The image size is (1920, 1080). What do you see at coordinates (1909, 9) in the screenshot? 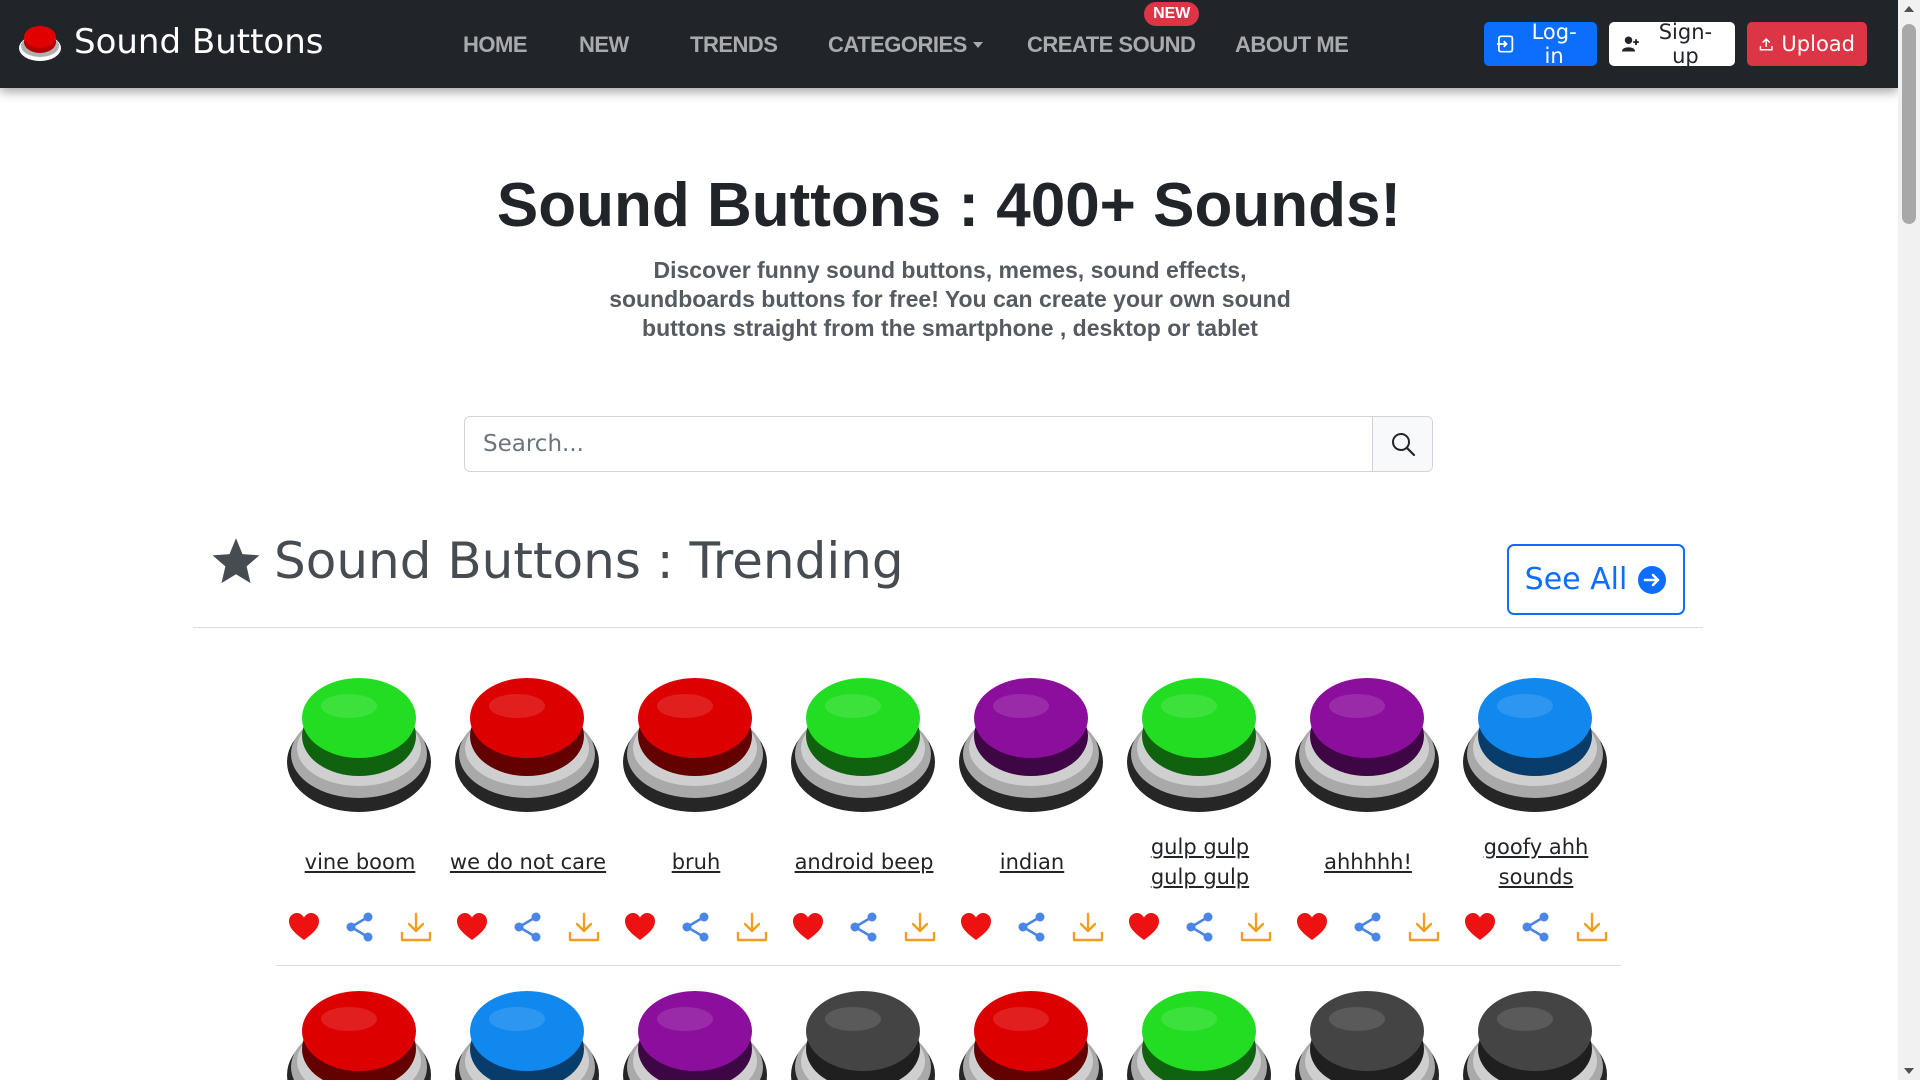
I see `scroll-up-icon` at bounding box center [1909, 9].